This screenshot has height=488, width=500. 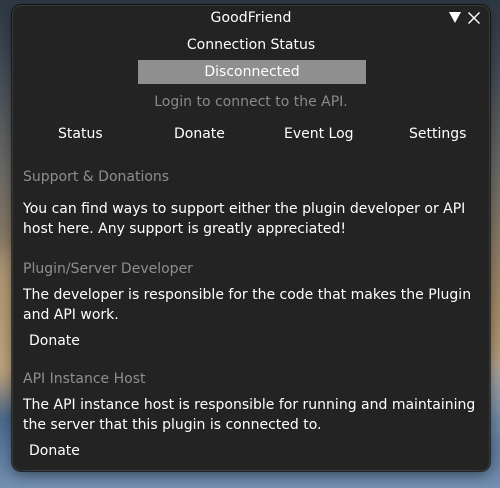 I want to click on tab-event-log: Event Log, so click(x=319, y=134).